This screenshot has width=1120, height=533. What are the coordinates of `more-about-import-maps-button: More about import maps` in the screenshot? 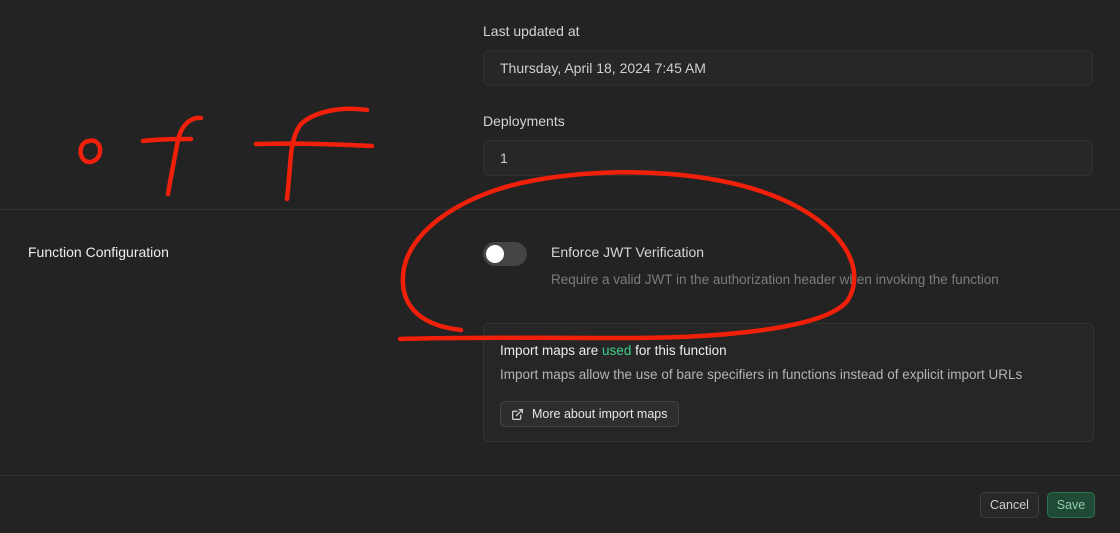 It's located at (590, 414).